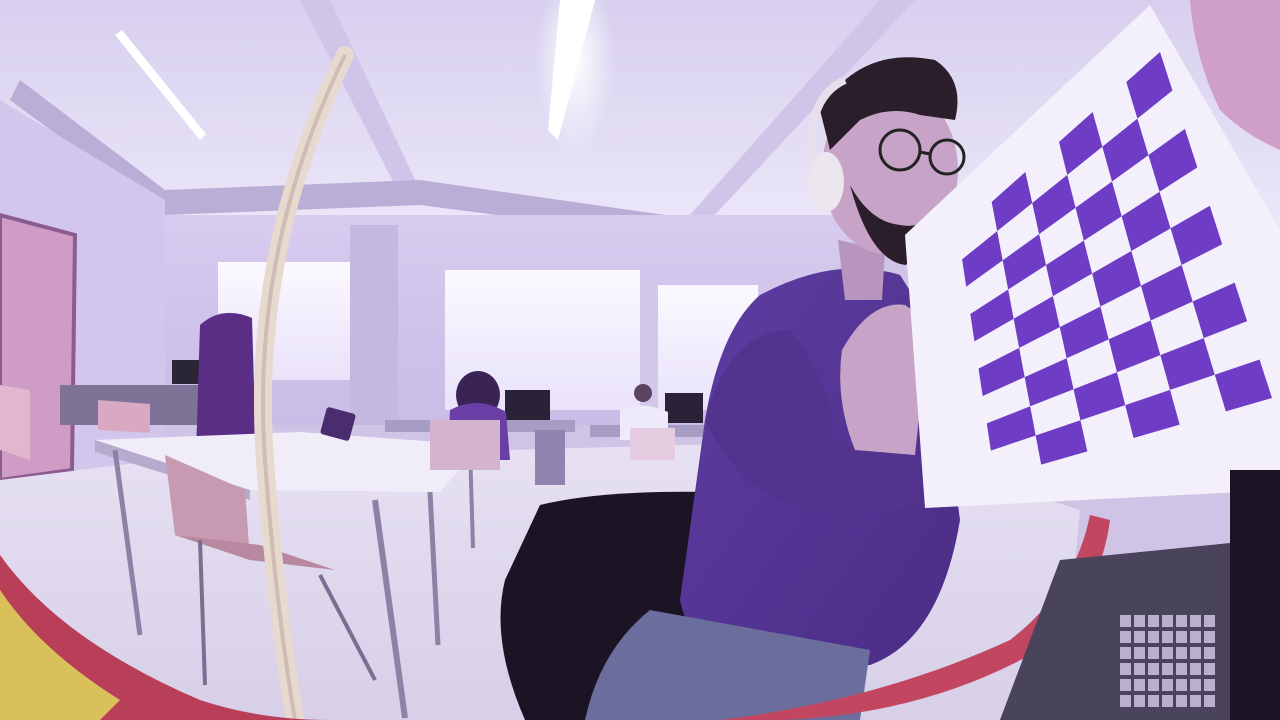  Describe the element at coordinates (925, 153) in the screenshot. I see `glasses-bridge` at that location.